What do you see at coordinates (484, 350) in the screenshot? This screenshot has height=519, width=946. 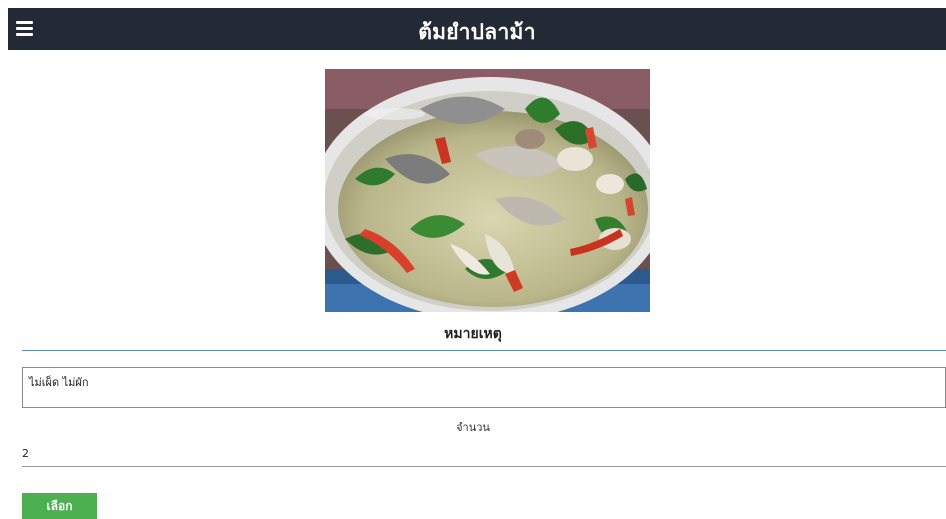 I see `divider` at bounding box center [484, 350].